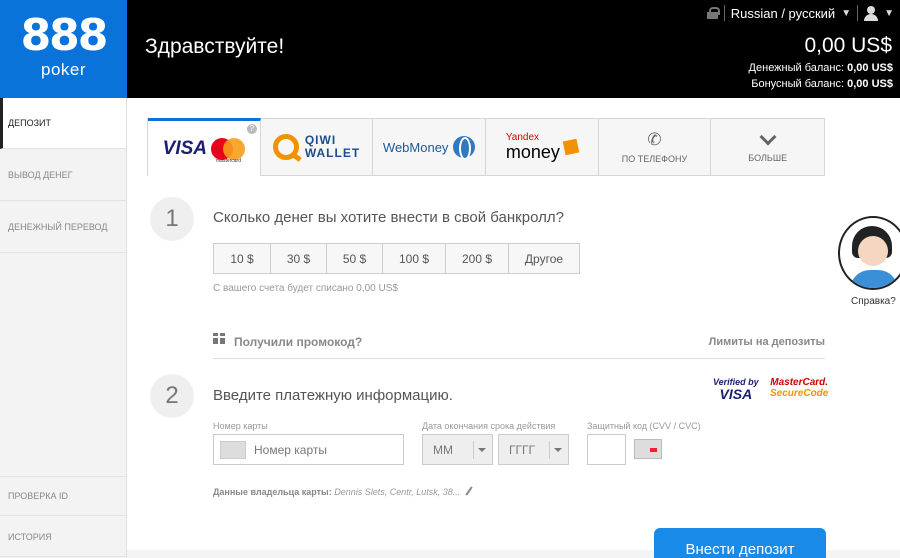  I want to click on expiry-month-select: MM, so click(457, 449).